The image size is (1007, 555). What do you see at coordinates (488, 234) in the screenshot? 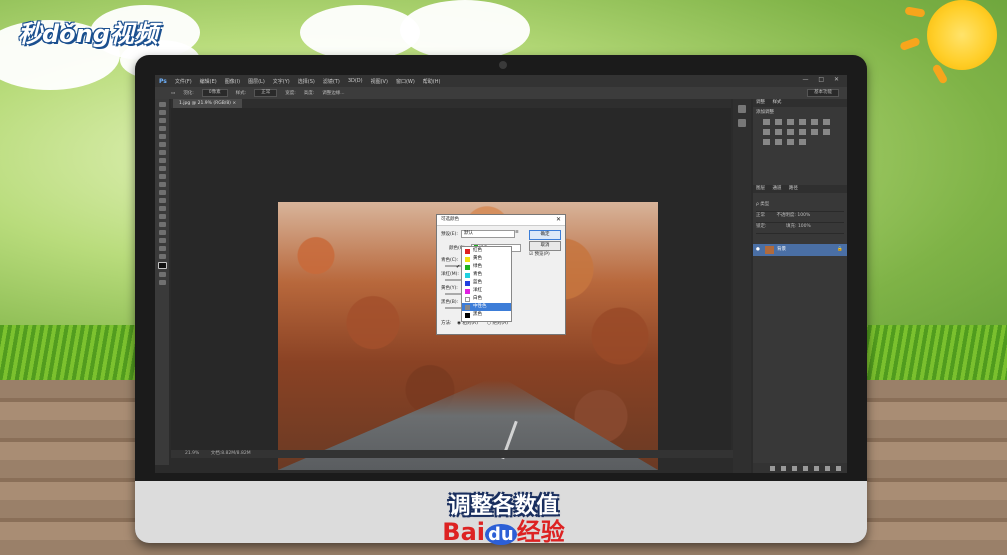
I see `preset-select: 默认` at bounding box center [488, 234].